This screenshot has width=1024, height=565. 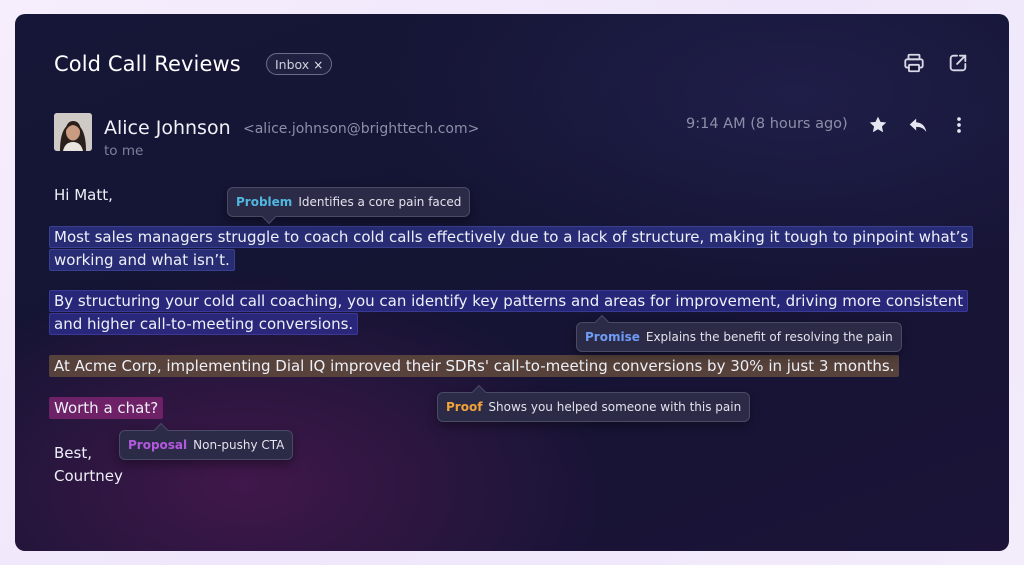 What do you see at coordinates (239, 445) in the screenshot?
I see `proposal-annotation-text: Non-pushy CTA` at bounding box center [239, 445].